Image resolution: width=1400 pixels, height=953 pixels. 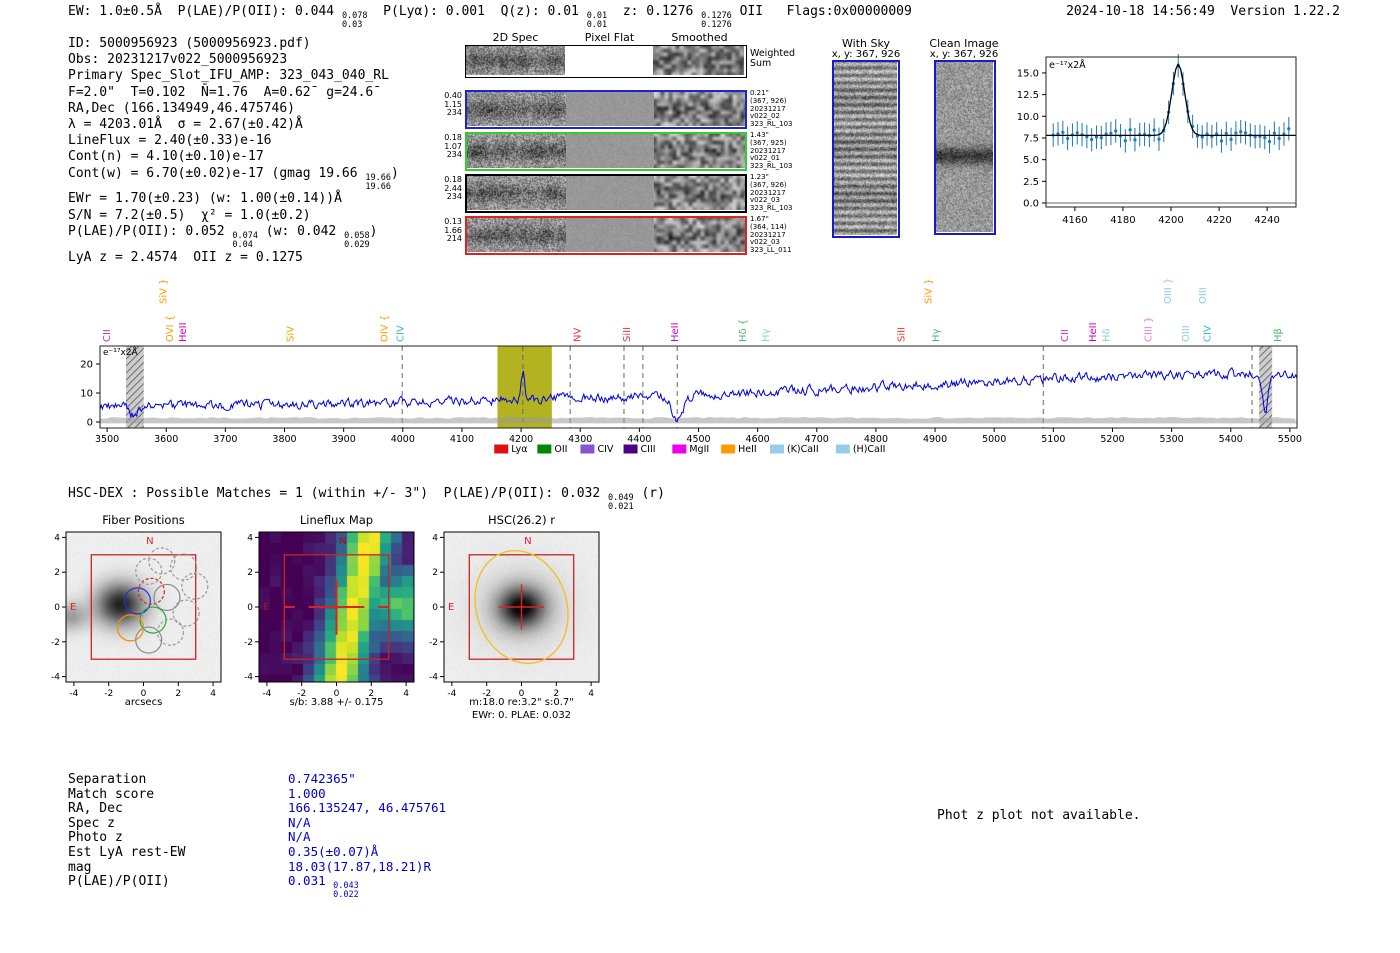 What do you see at coordinates (301, 694) in the screenshot?
I see `lineflux-map-x-tick-label: -2` at bounding box center [301, 694].